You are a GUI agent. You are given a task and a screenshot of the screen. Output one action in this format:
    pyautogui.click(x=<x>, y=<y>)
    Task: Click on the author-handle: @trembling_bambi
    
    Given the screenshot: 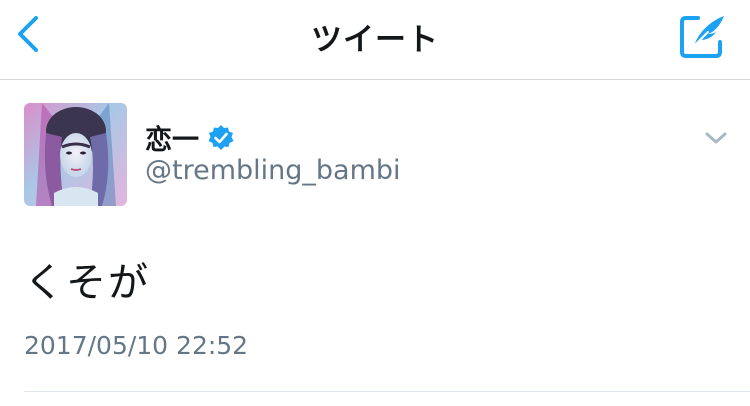 What is the action you would take?
    pyautogui.click(x=273, y=170)
    